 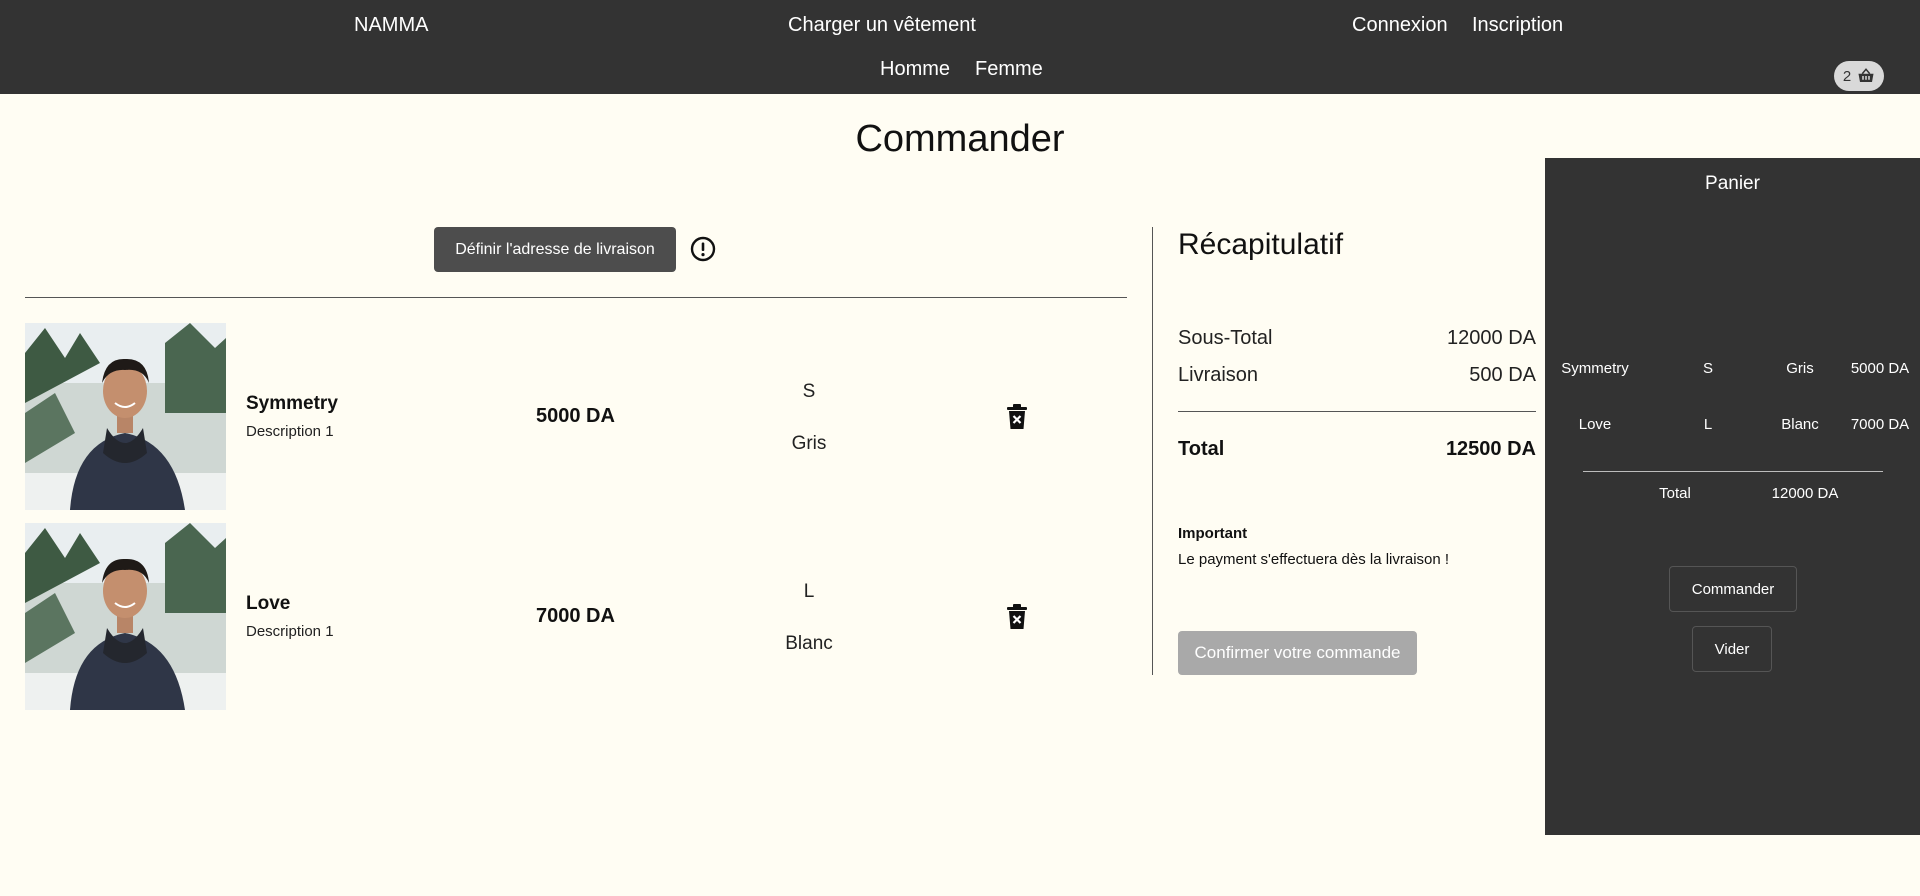 What do you see at coordinates (1880, 368) in the screenshot?
I see `cart-item-price: 5000 DA` at bounding box center [1880, 368].